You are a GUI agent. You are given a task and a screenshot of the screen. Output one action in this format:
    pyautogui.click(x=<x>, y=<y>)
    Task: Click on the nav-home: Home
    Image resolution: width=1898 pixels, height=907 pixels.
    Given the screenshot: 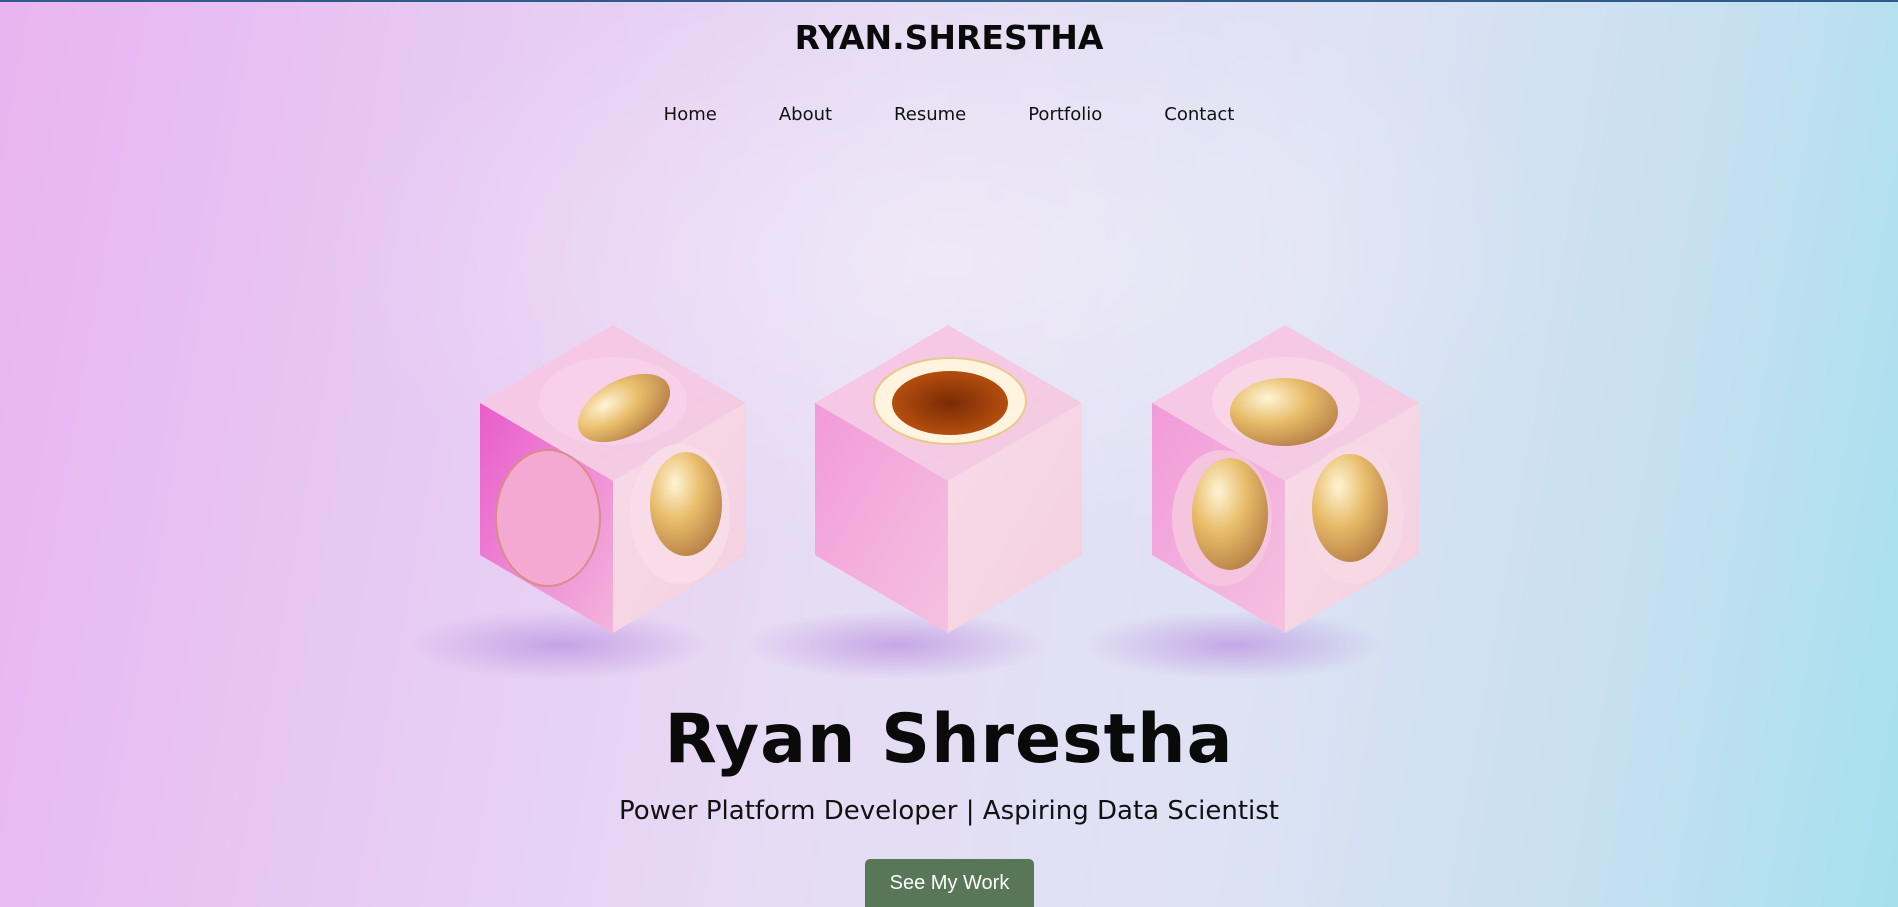 What is the action you would take?
    pyautogui.click(x=690, y=114)
    